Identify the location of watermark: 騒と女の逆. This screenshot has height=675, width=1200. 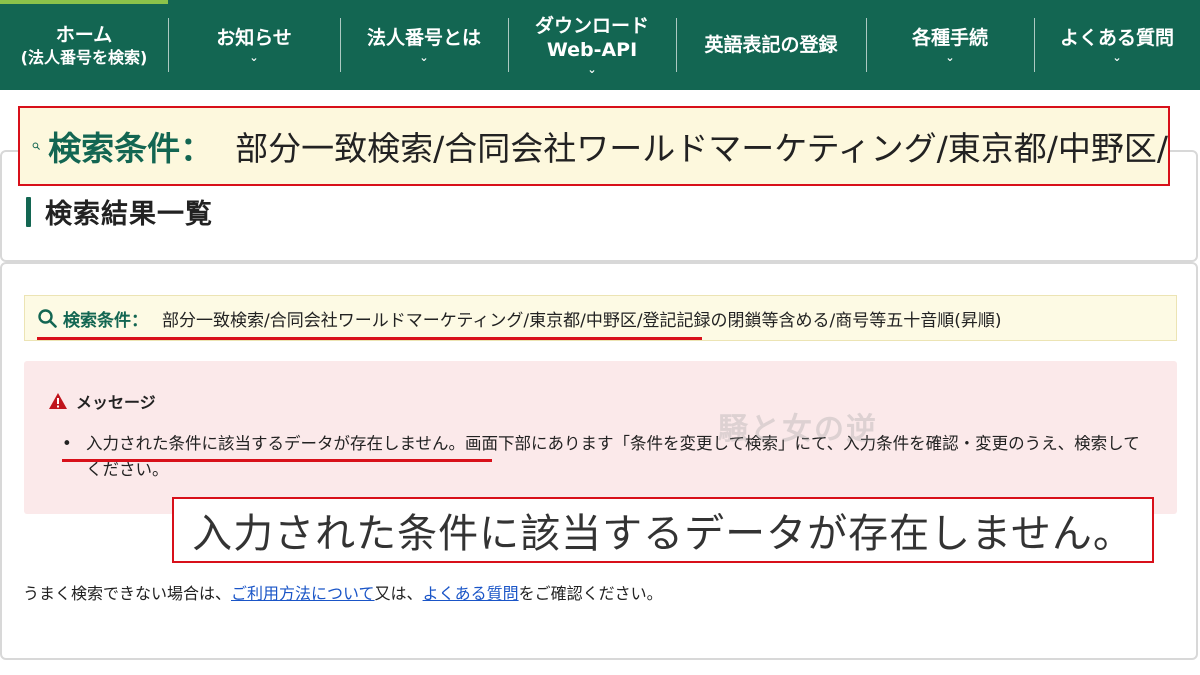
(798, 429).